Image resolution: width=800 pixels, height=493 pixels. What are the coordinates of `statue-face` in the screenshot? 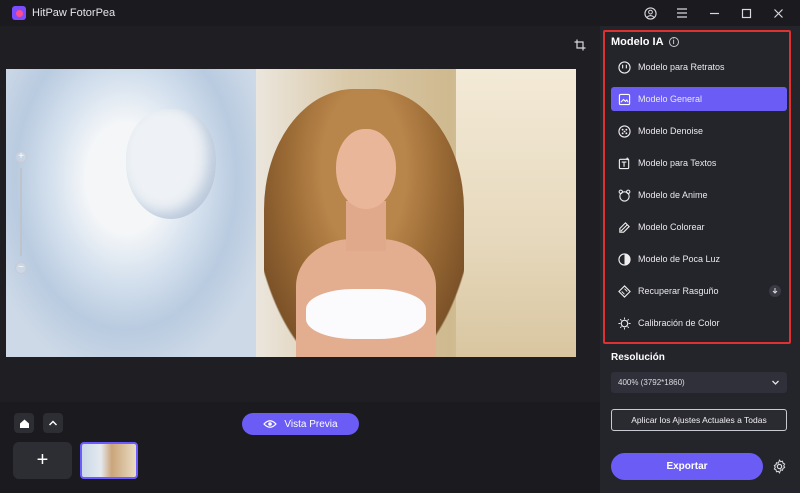 It's located at (171, 164).